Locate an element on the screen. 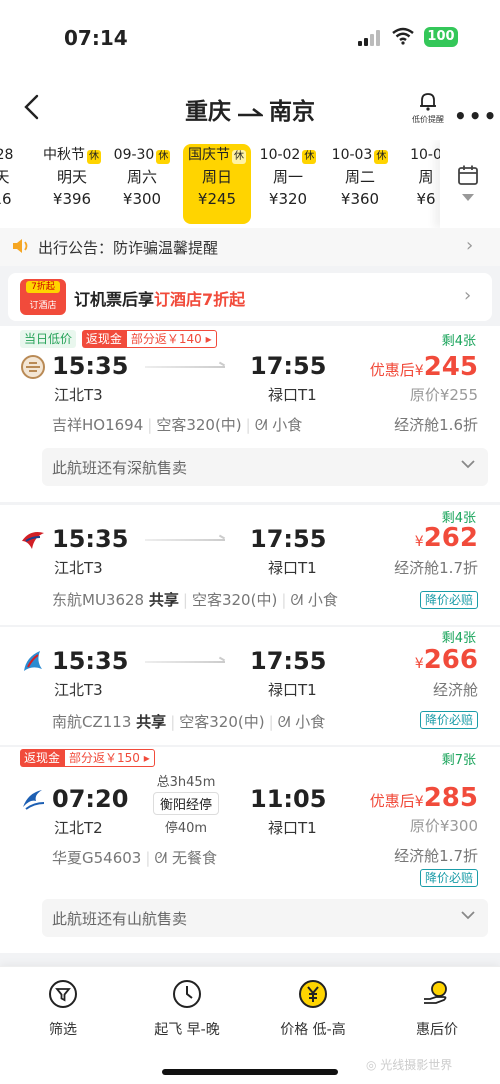  date-item: 10-02 休 周一 ¥320 is located at coordinates (288, 184).